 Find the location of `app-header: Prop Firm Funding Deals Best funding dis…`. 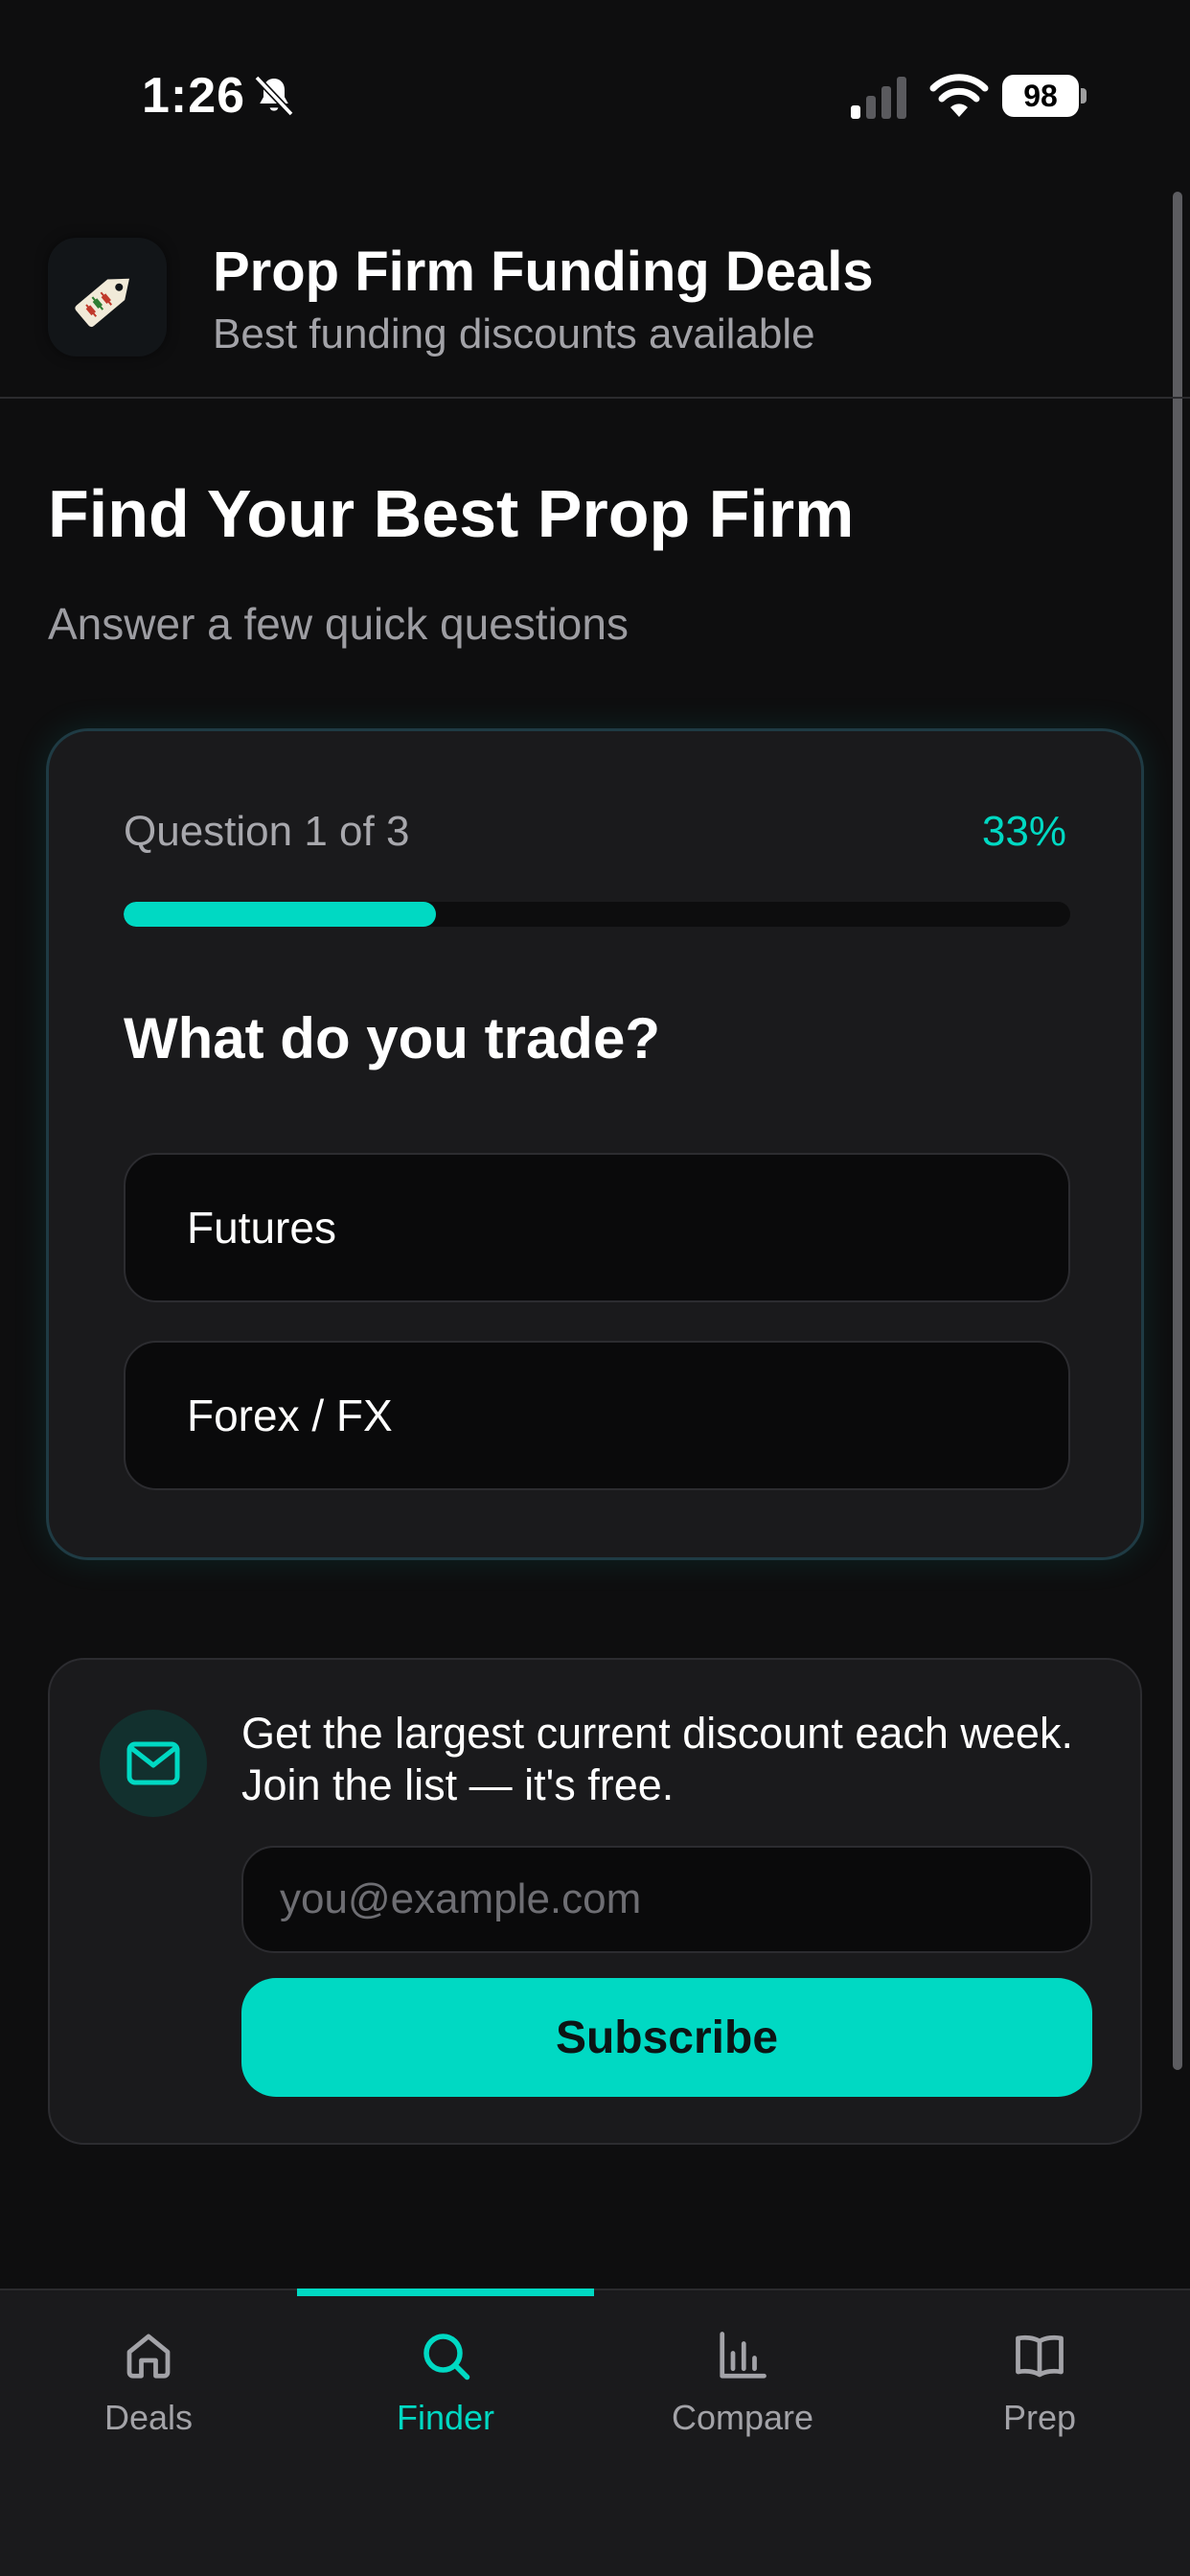

app-header: Prop Firm Funding Deals Best funding dis… is located at coordinates (595, 309).